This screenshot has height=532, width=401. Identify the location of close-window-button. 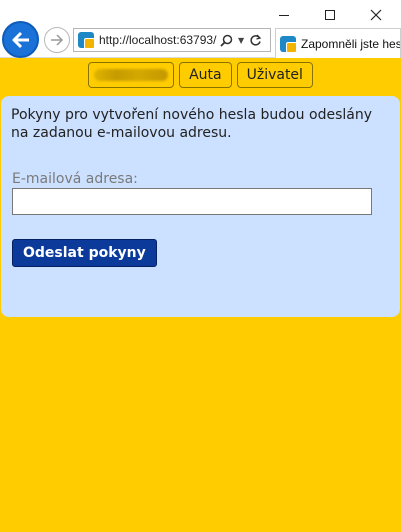
(376, 15).